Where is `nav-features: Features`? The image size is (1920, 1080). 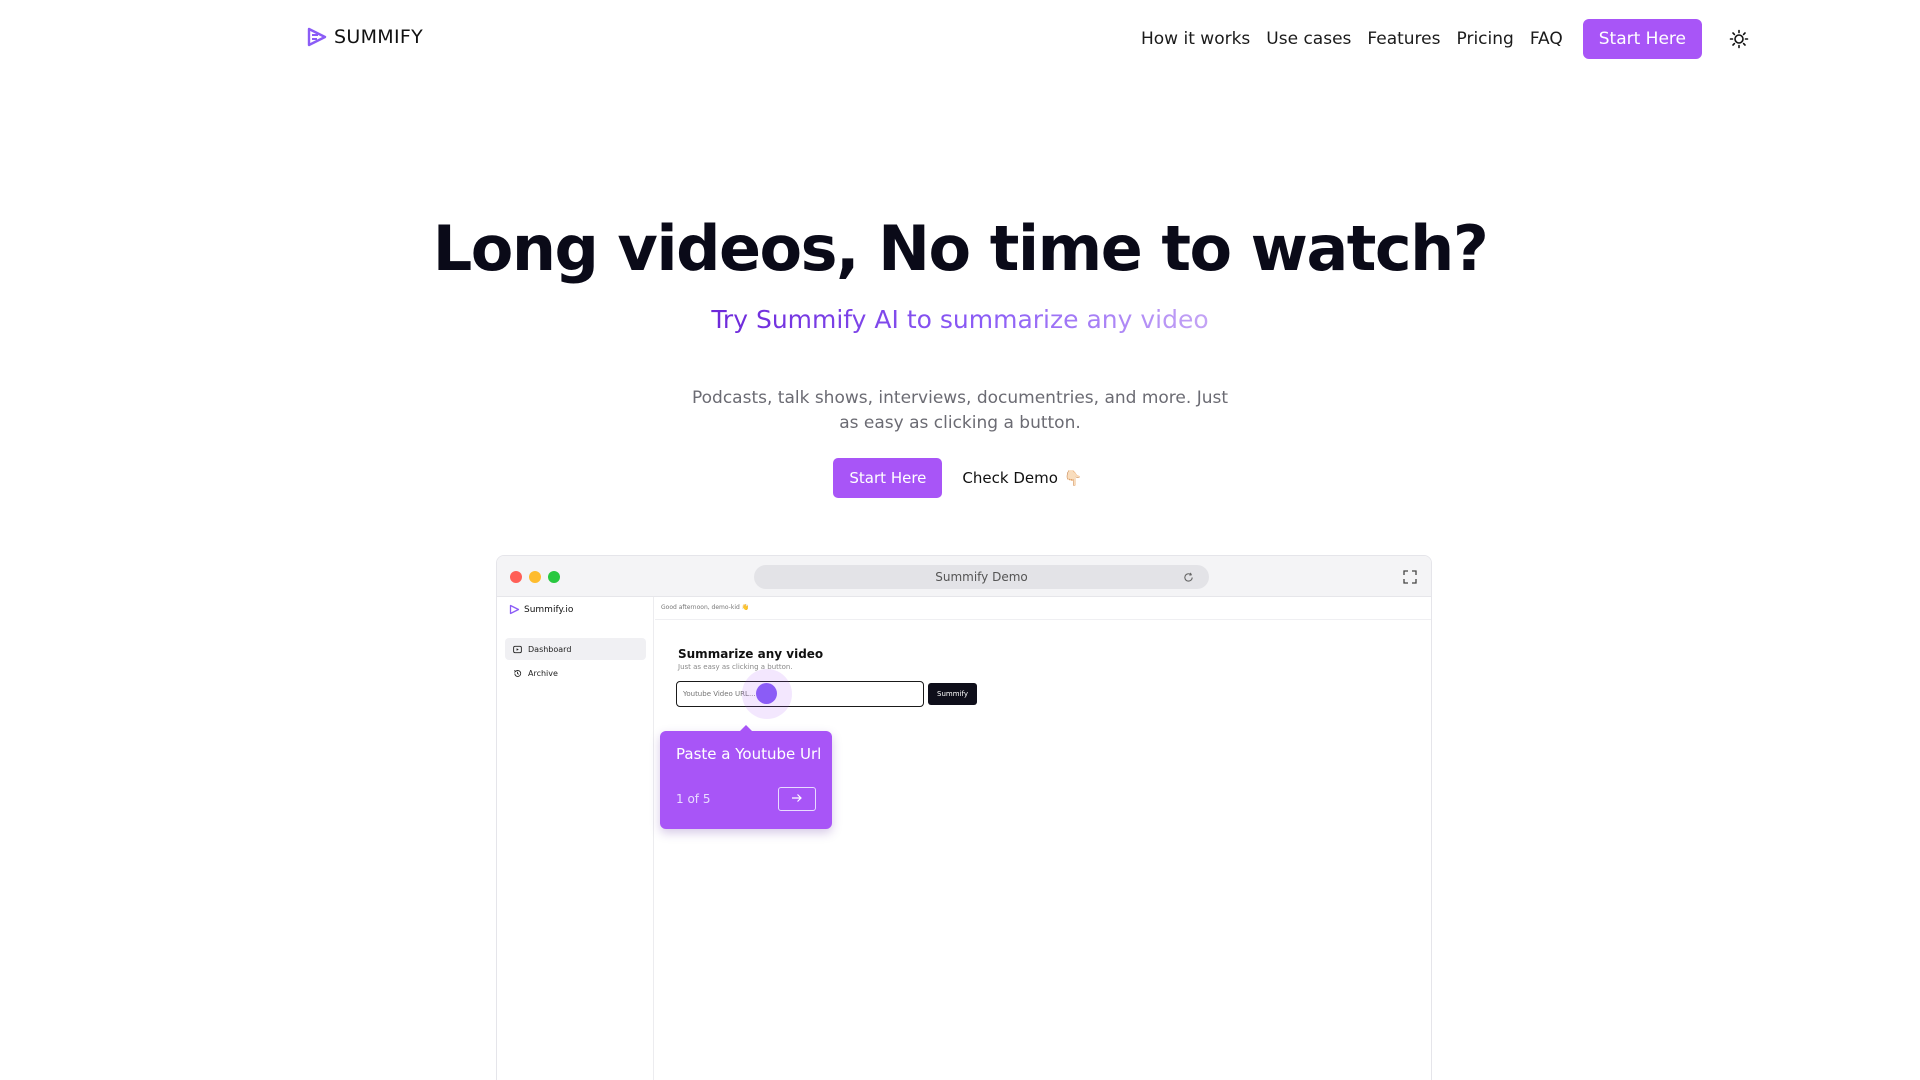 nav-features: Features is located at coordinates (1403, 39).